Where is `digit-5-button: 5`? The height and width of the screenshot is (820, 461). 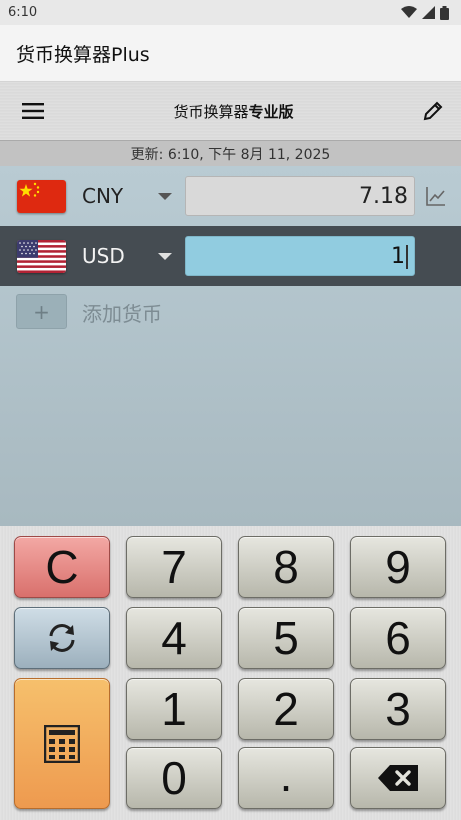
digit-5-button: 5 is located at coordinates (286, 638).